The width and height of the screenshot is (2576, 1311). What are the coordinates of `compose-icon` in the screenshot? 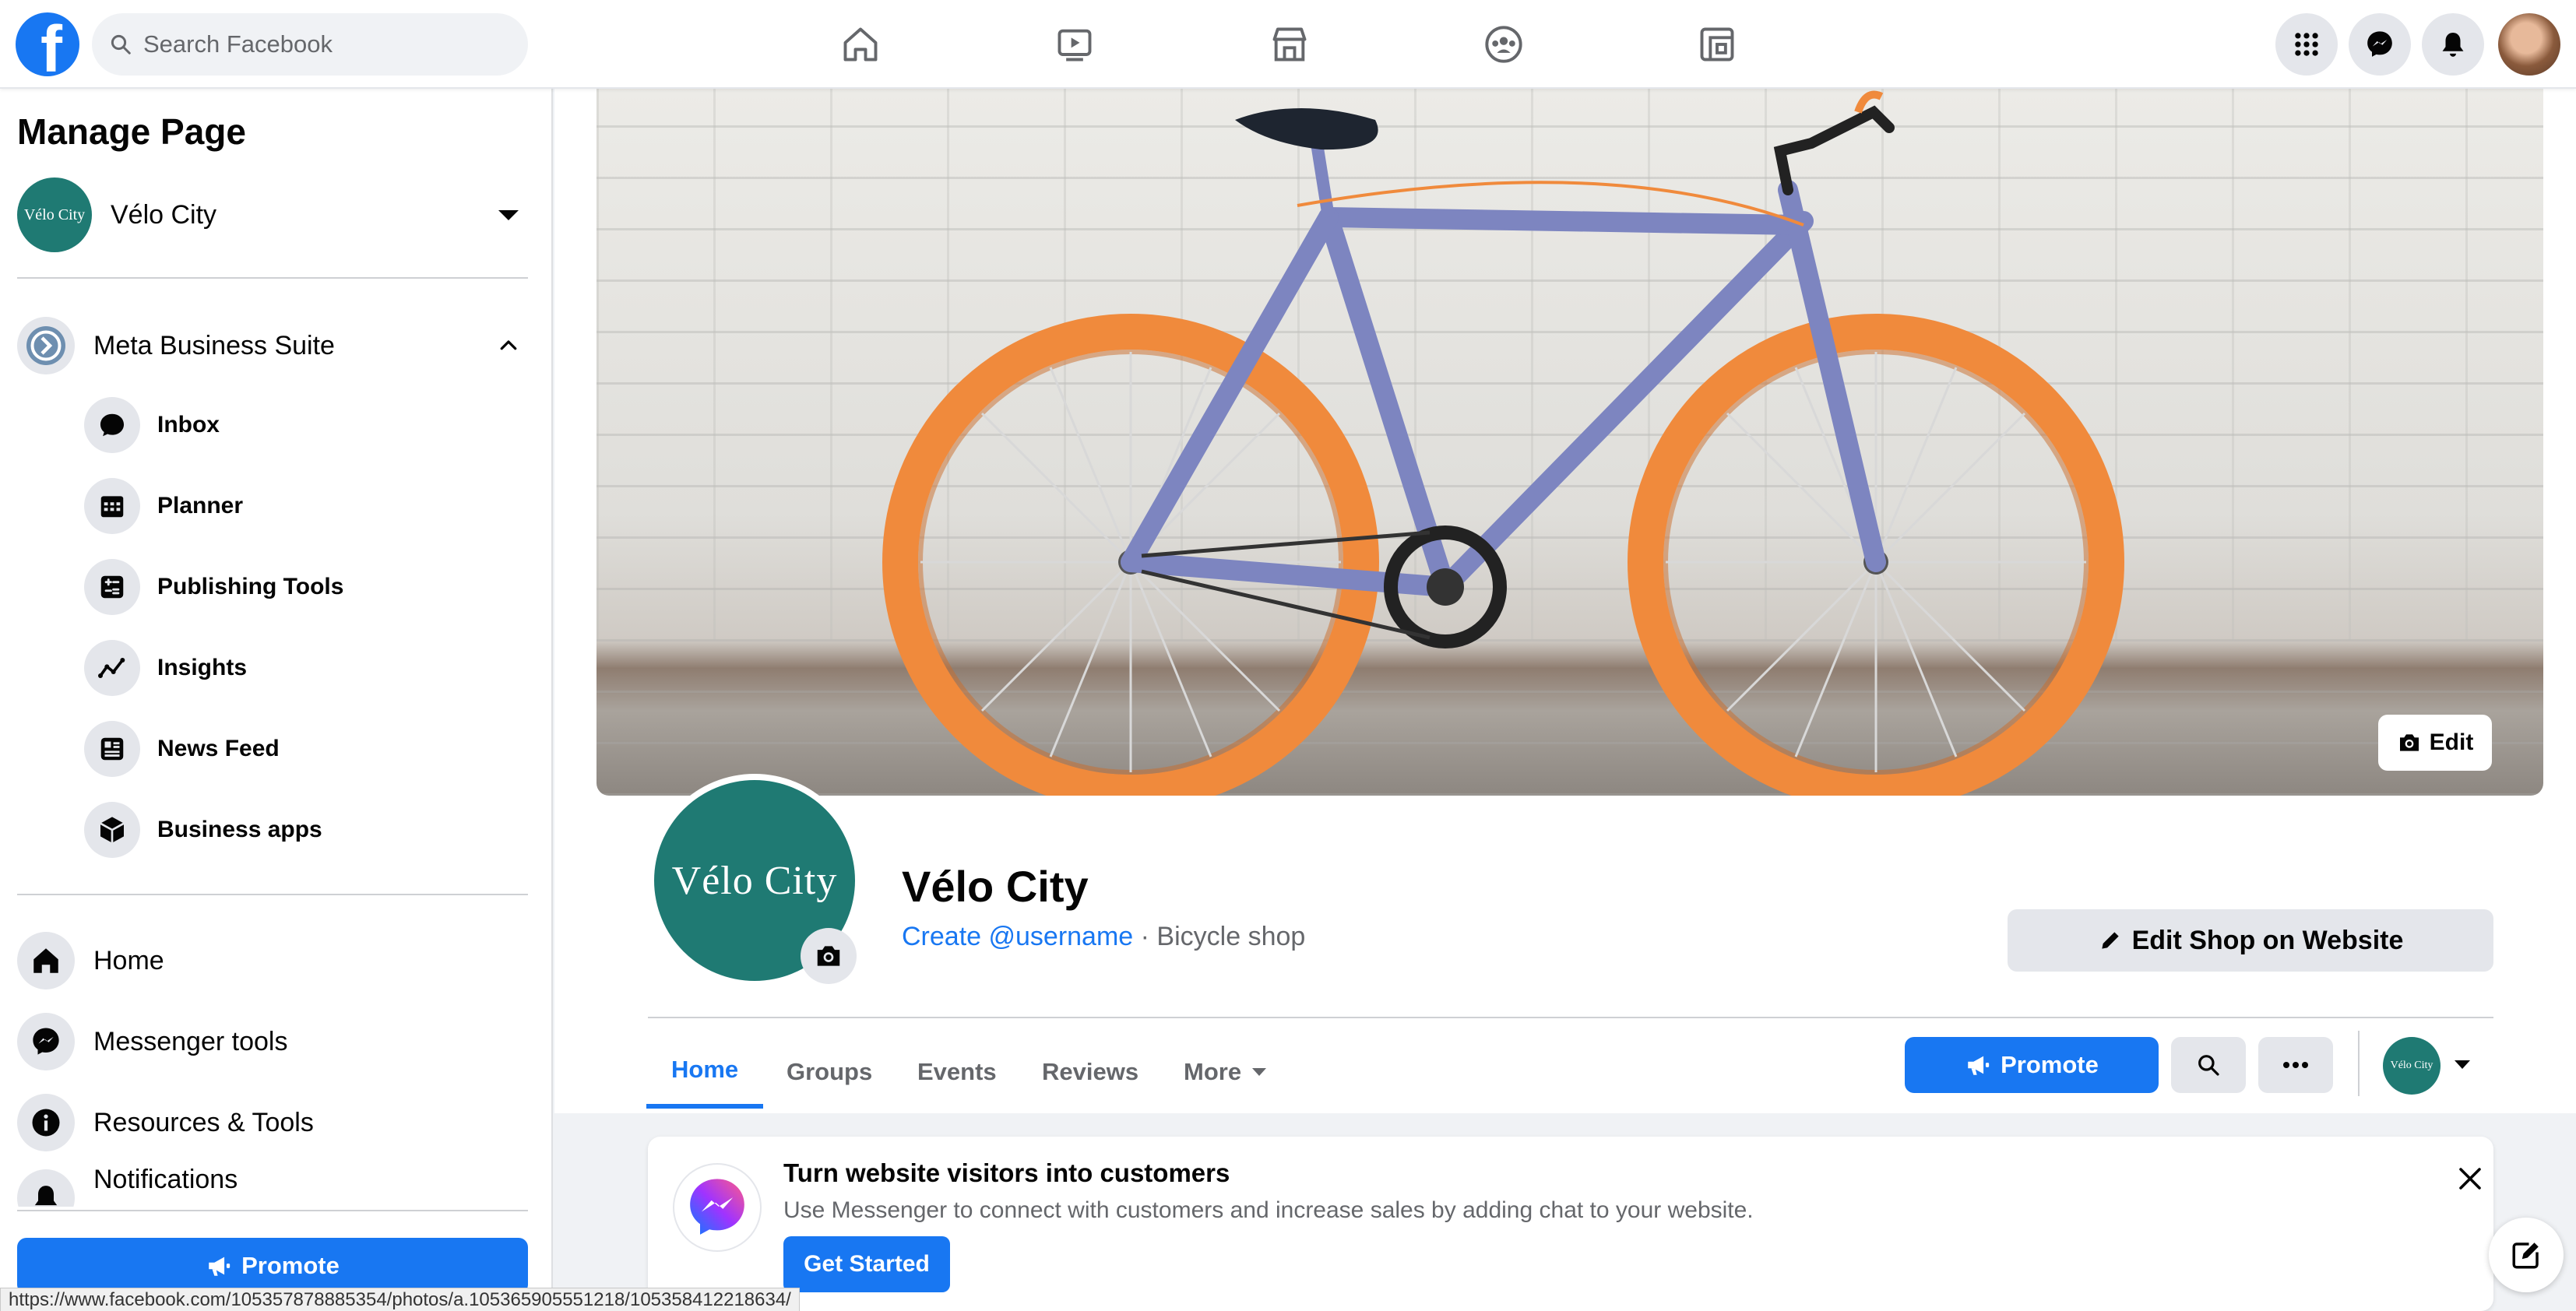 It's located at (2525, 1255).